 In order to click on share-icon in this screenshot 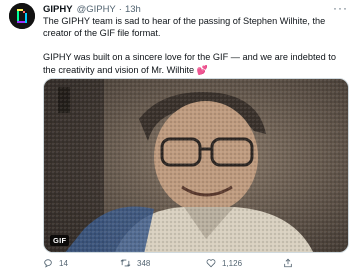, I will do `click(288, 263)`.